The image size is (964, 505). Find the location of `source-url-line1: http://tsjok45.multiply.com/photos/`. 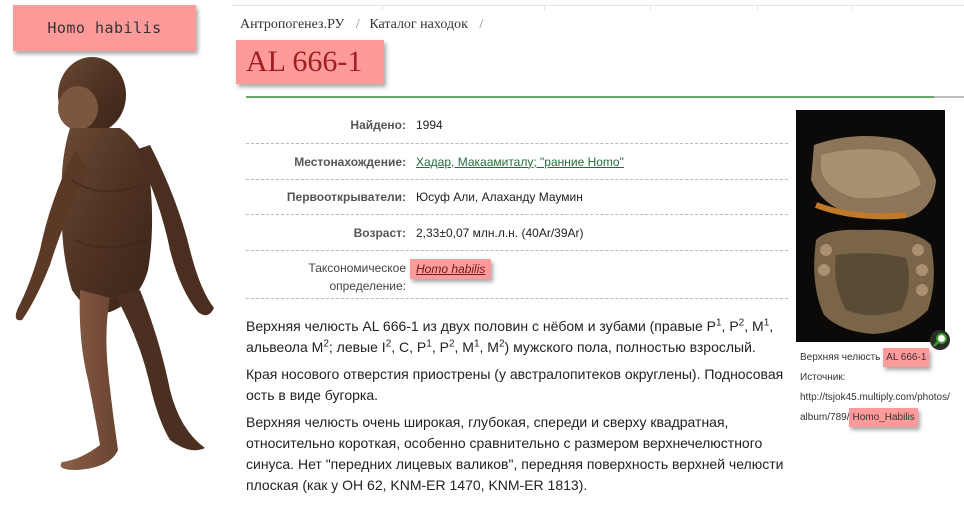

source-url-line1: http://tsjok45.multiply.com/photos/ is located at coordinates (882, 398).